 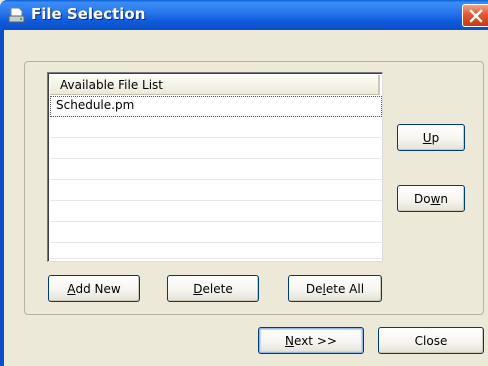 What do you see at coordinates (88, 14) in the screenshot?
I see `window-title: File Selection` at bounding box center [88, 14].